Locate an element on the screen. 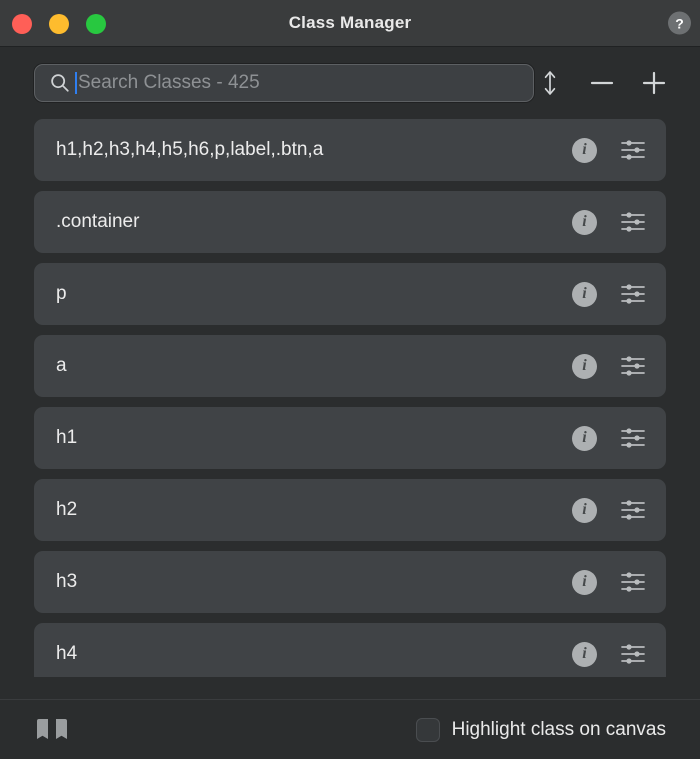 The image size is (700, 759). class-name: h3 is located at coordinates (67, 581).